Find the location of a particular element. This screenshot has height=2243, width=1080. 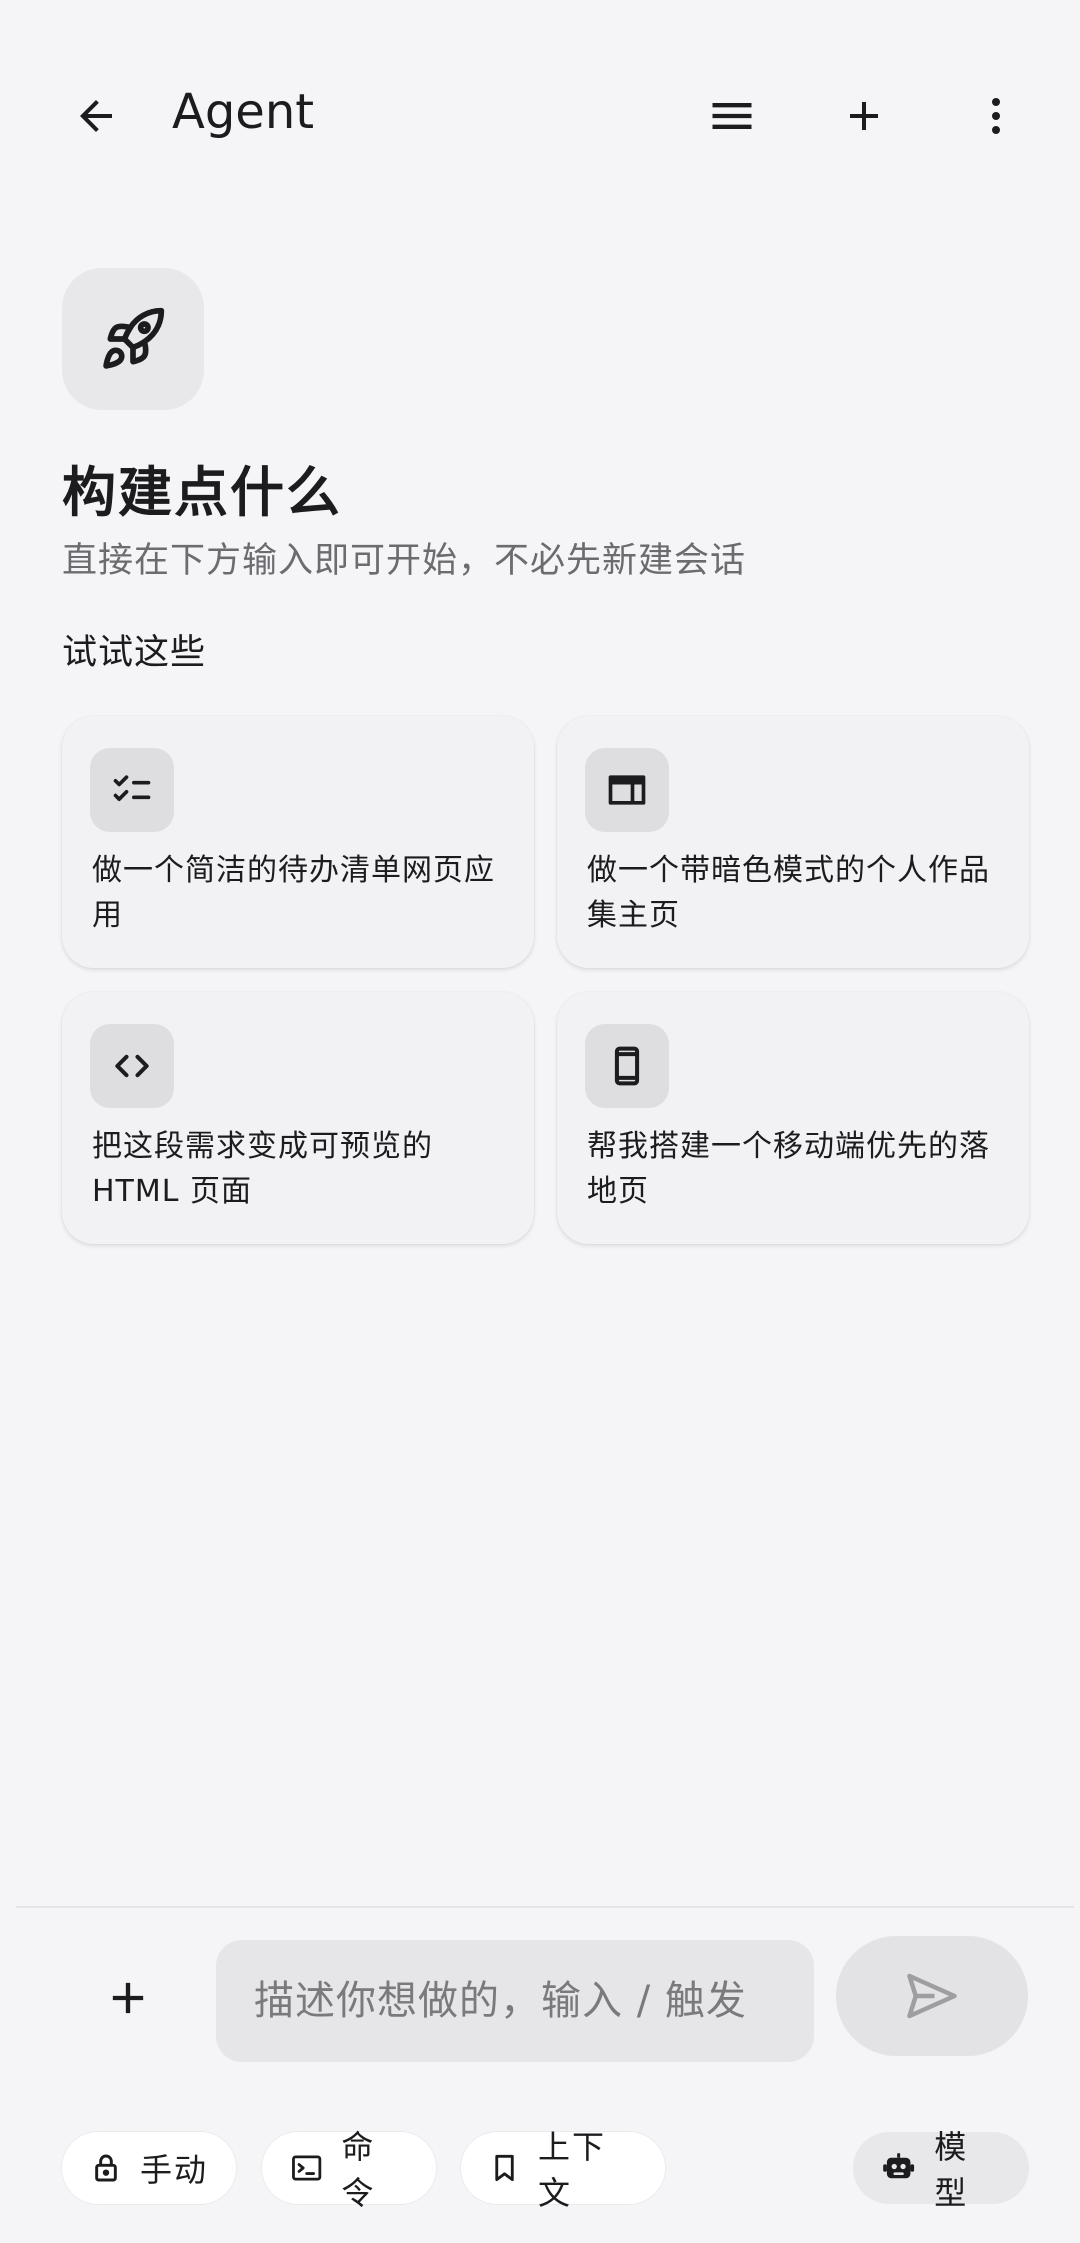

menu-button is located at coordinates (732, 116).